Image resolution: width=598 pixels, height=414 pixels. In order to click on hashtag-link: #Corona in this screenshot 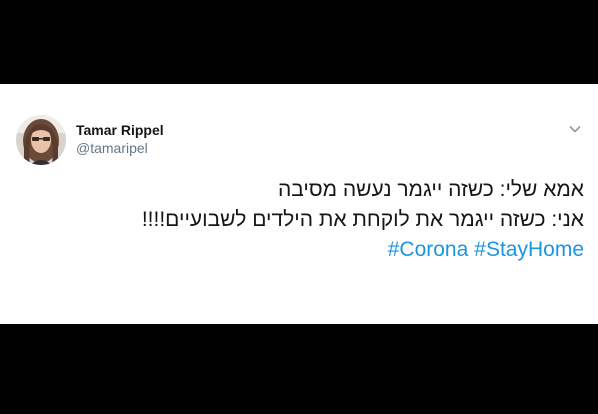, I will do `click(428, 249)`.